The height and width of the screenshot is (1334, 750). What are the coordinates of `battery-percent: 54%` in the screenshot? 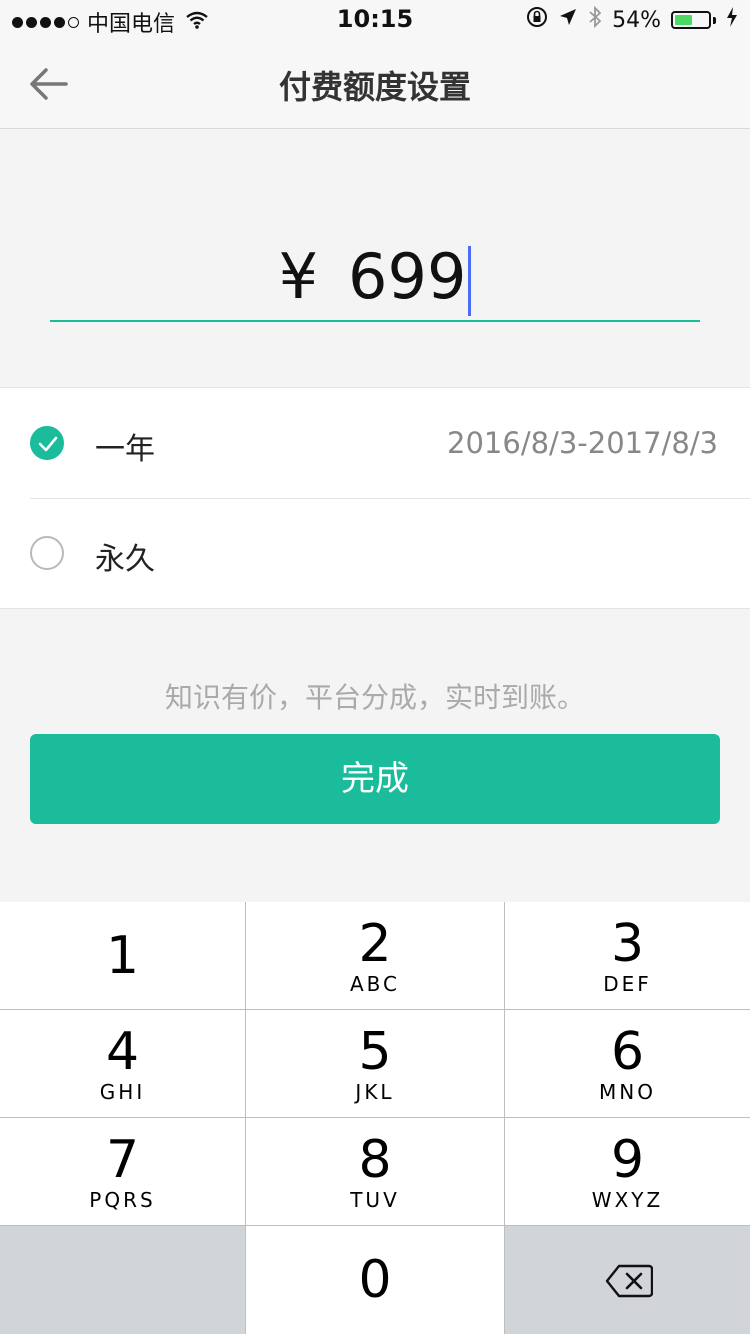 It's located at (636, 20).